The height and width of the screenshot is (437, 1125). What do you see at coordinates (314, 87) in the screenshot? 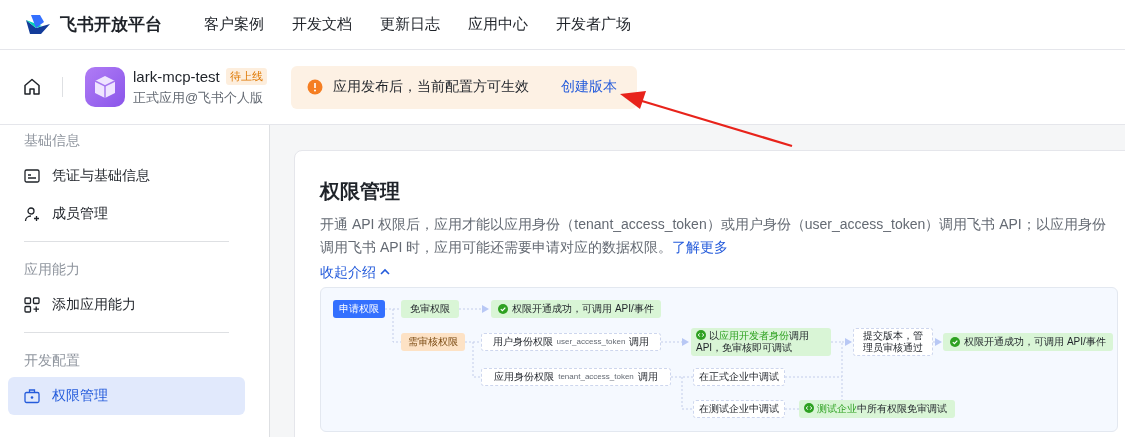
I see `warning-icon` at bounding box center [314, 87].